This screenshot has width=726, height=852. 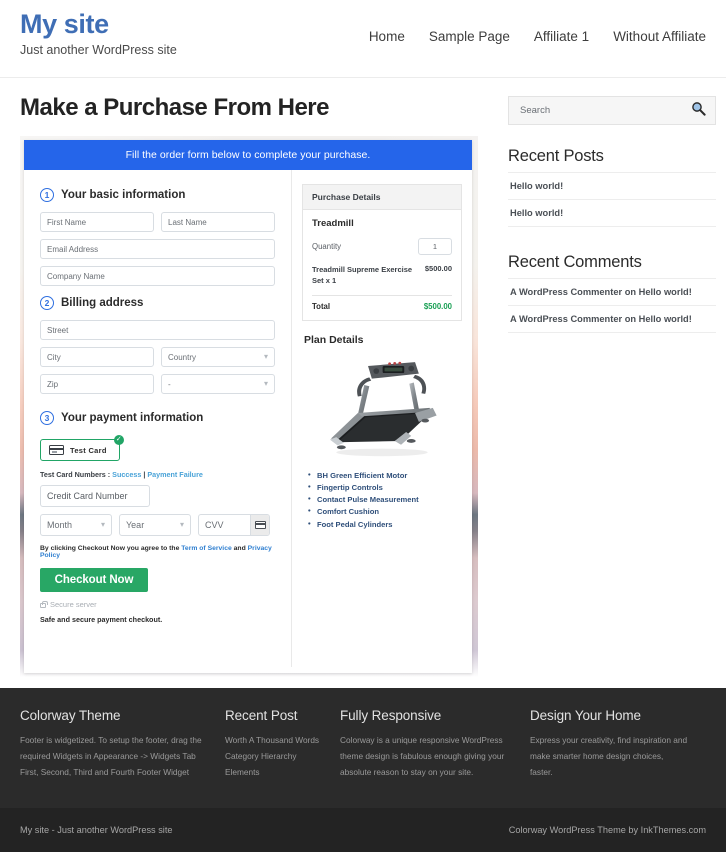 I want to click on feature-item: BH Green Efficient Motor, so click(x=385, y=475).